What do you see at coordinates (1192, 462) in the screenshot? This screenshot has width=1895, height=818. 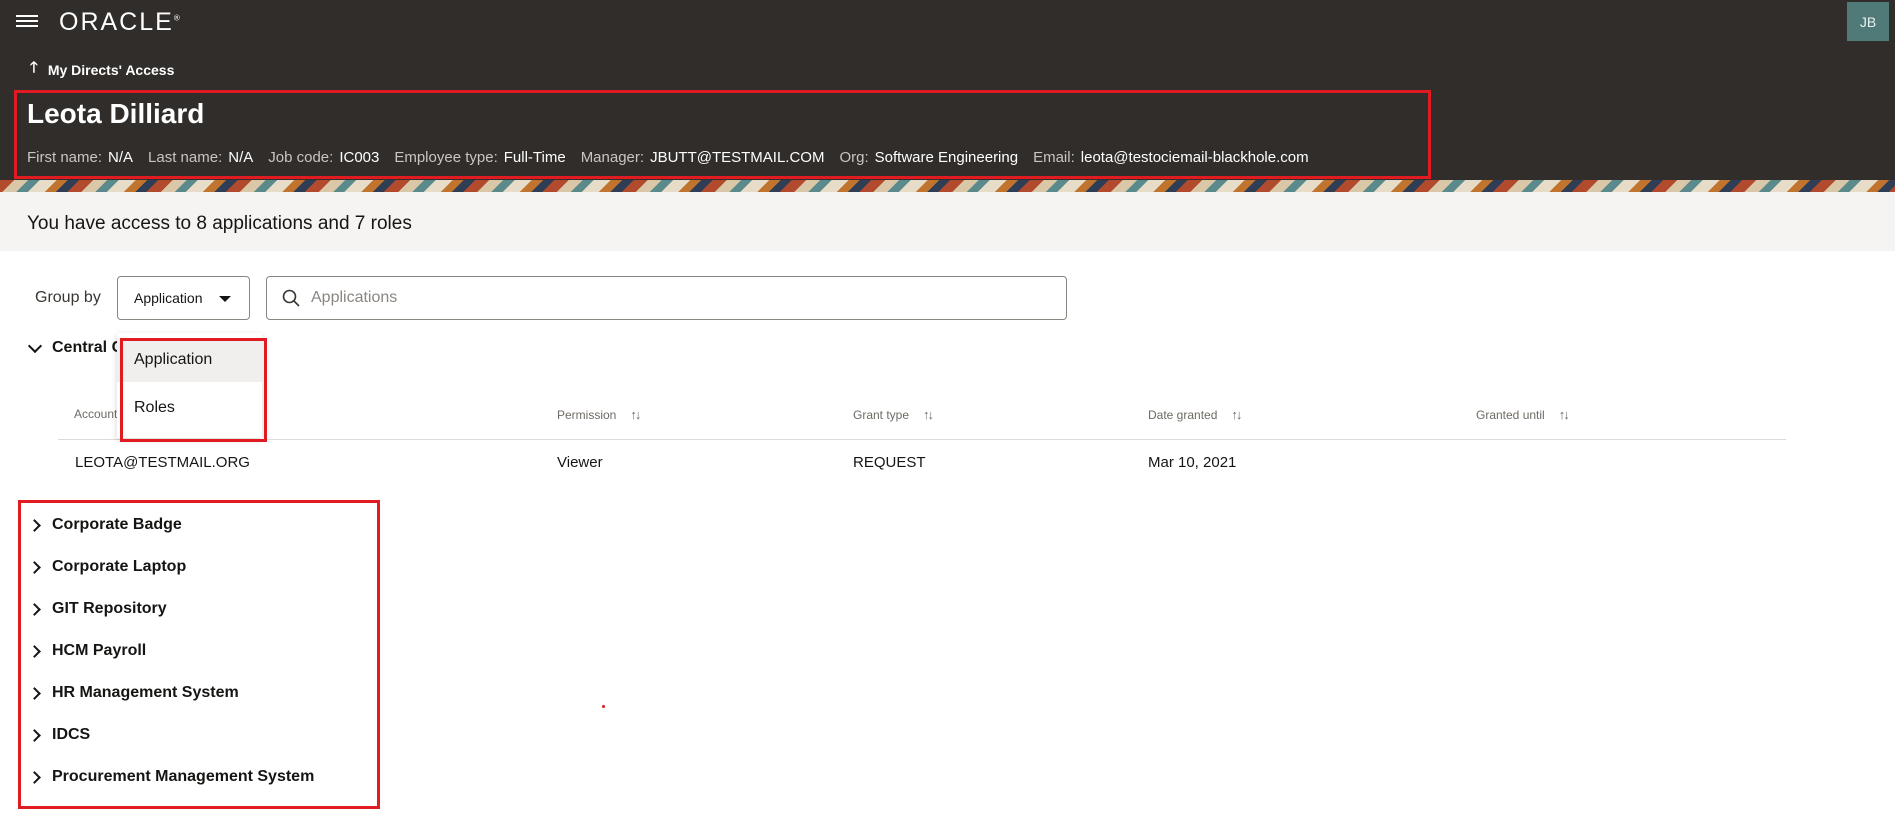 I see `cell-date-granted: Mar 10, 2021` at bounding box center [1192, 462].